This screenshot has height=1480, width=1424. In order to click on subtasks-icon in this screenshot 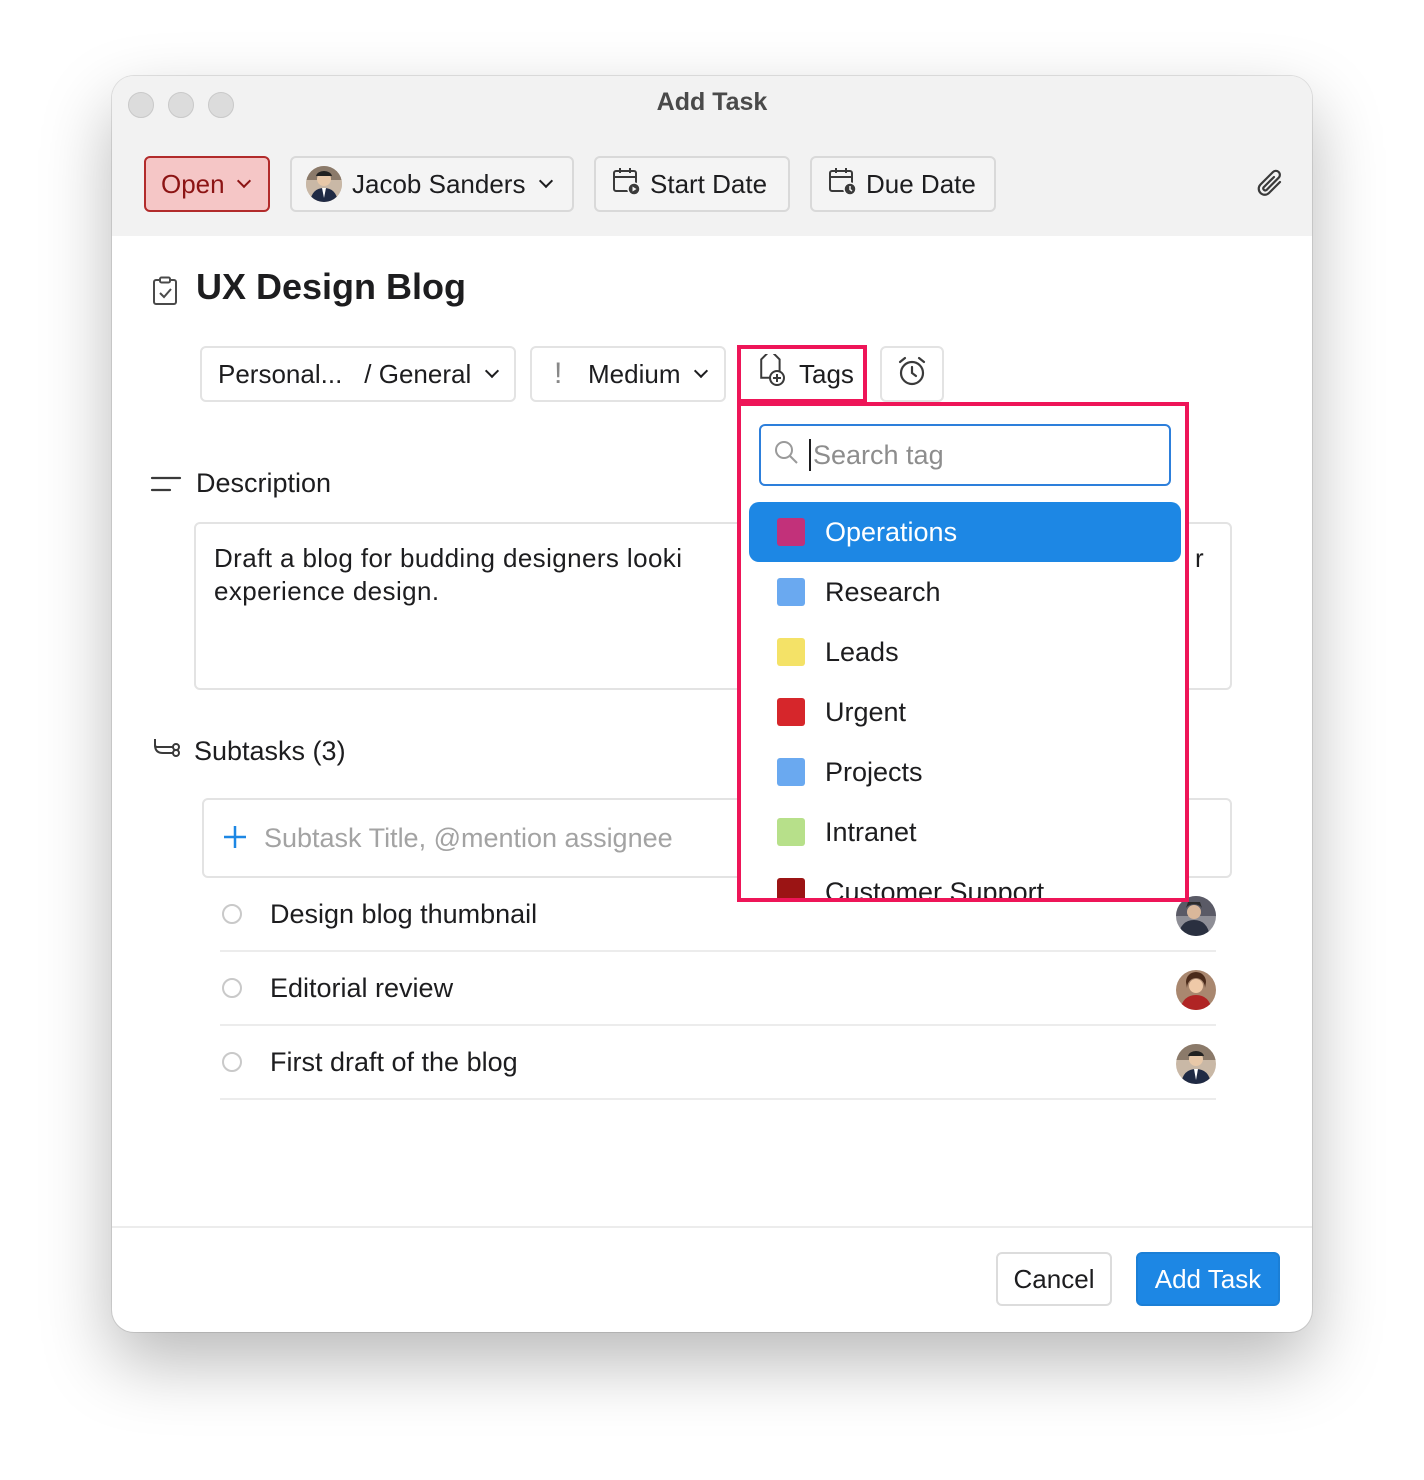, I will do `click(167, 752)`.